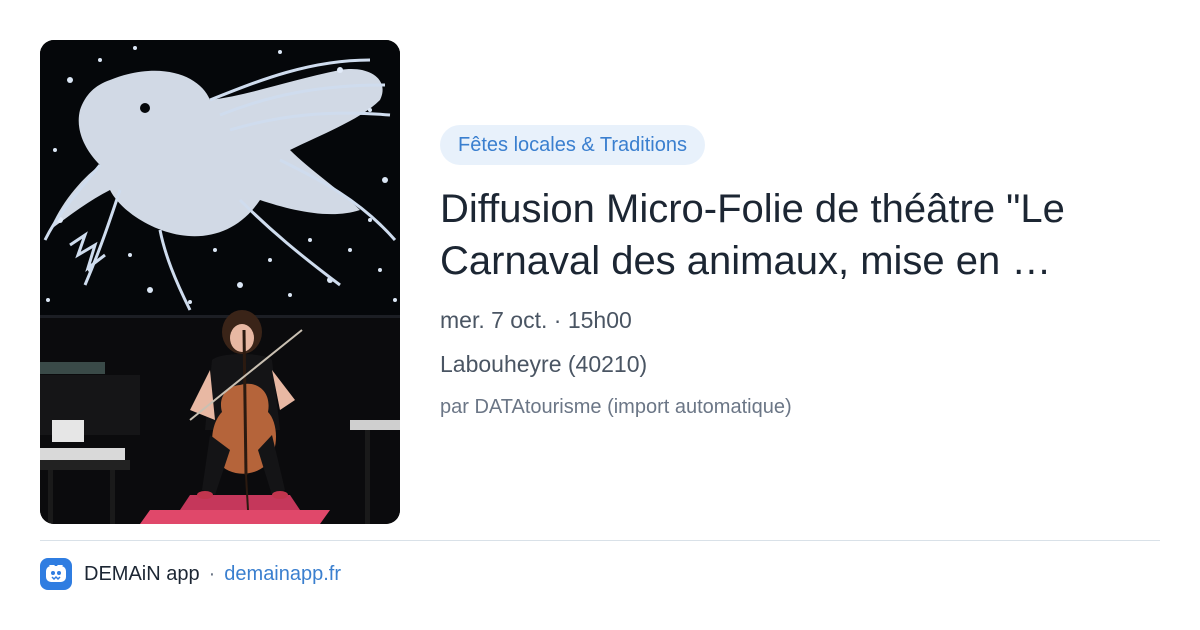 Image resolution: width=1200 pixels, height=630 pixels. I want to click on demain-app-icon, so click(56, 574).